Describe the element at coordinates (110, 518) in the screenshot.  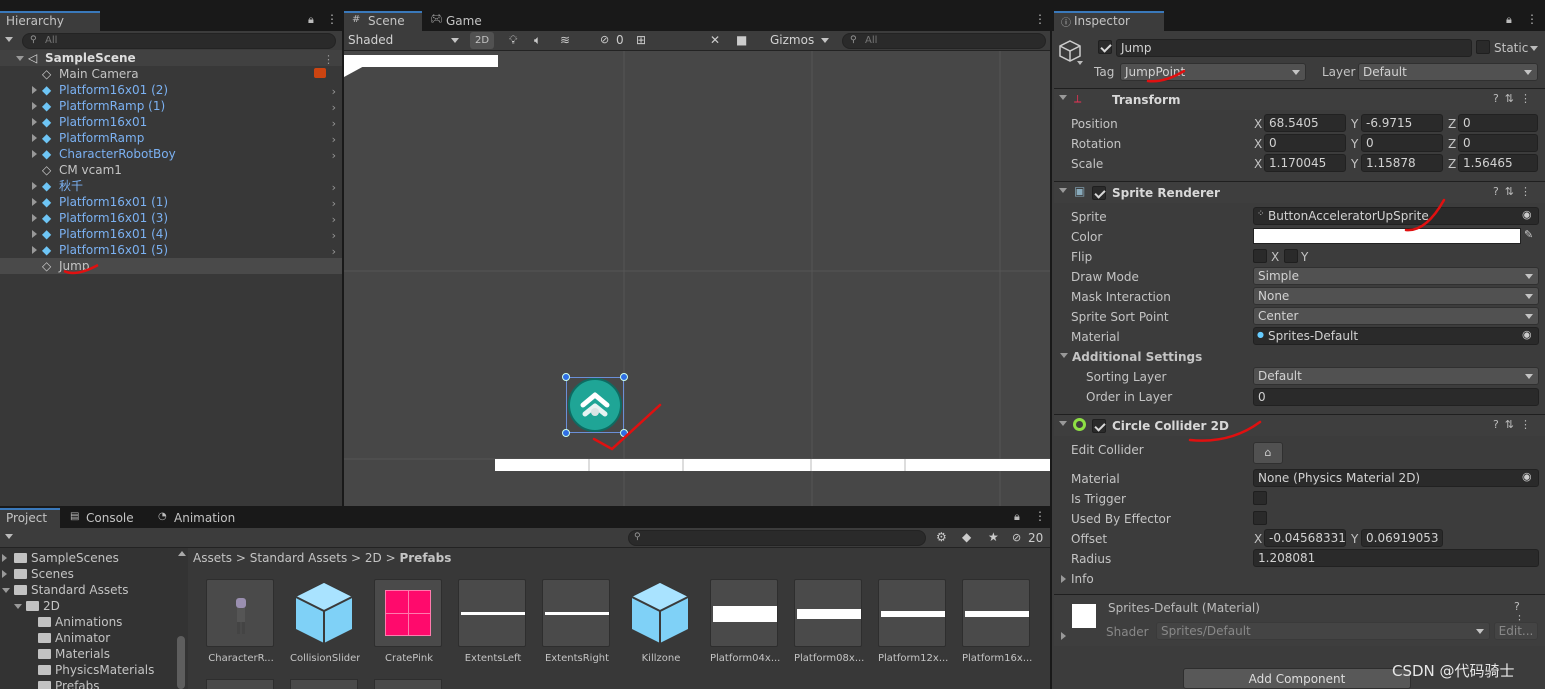
I see `tab-console: Console` at that location.